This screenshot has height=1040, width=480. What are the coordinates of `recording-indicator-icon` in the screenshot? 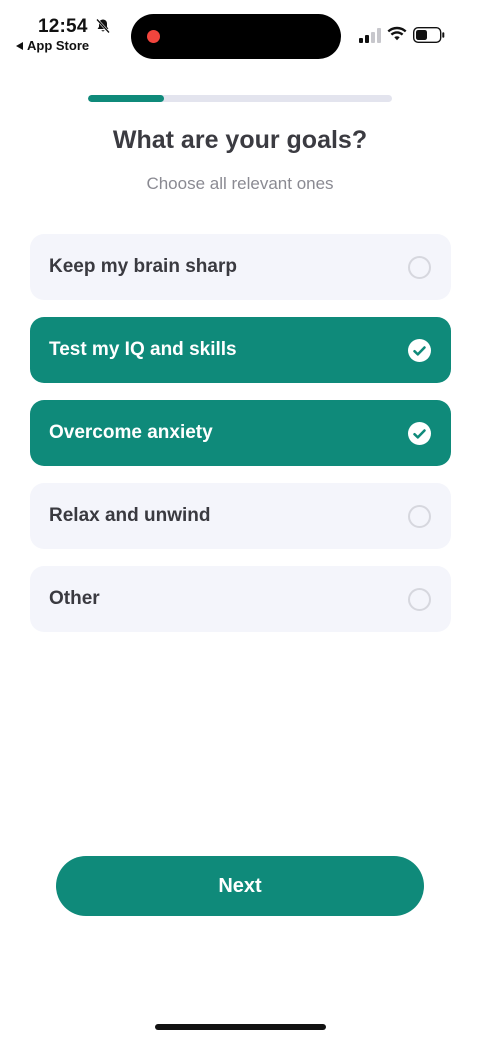 It's located at (153, 36).